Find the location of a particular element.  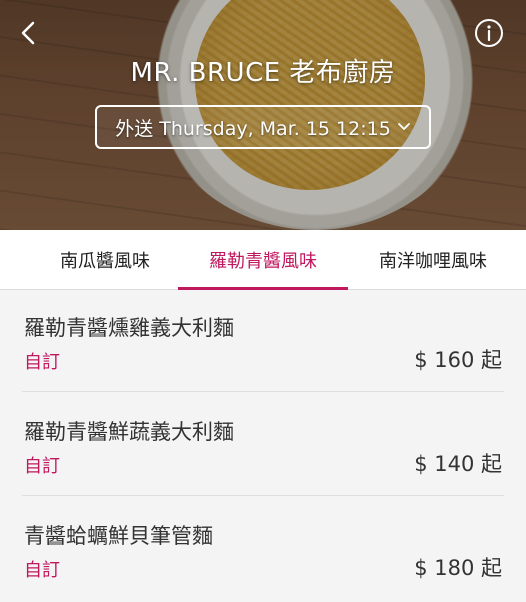

delivery-time-selector: 外送 Thursday, Mar. 15 12:15 is located at coordinates (263, 127).